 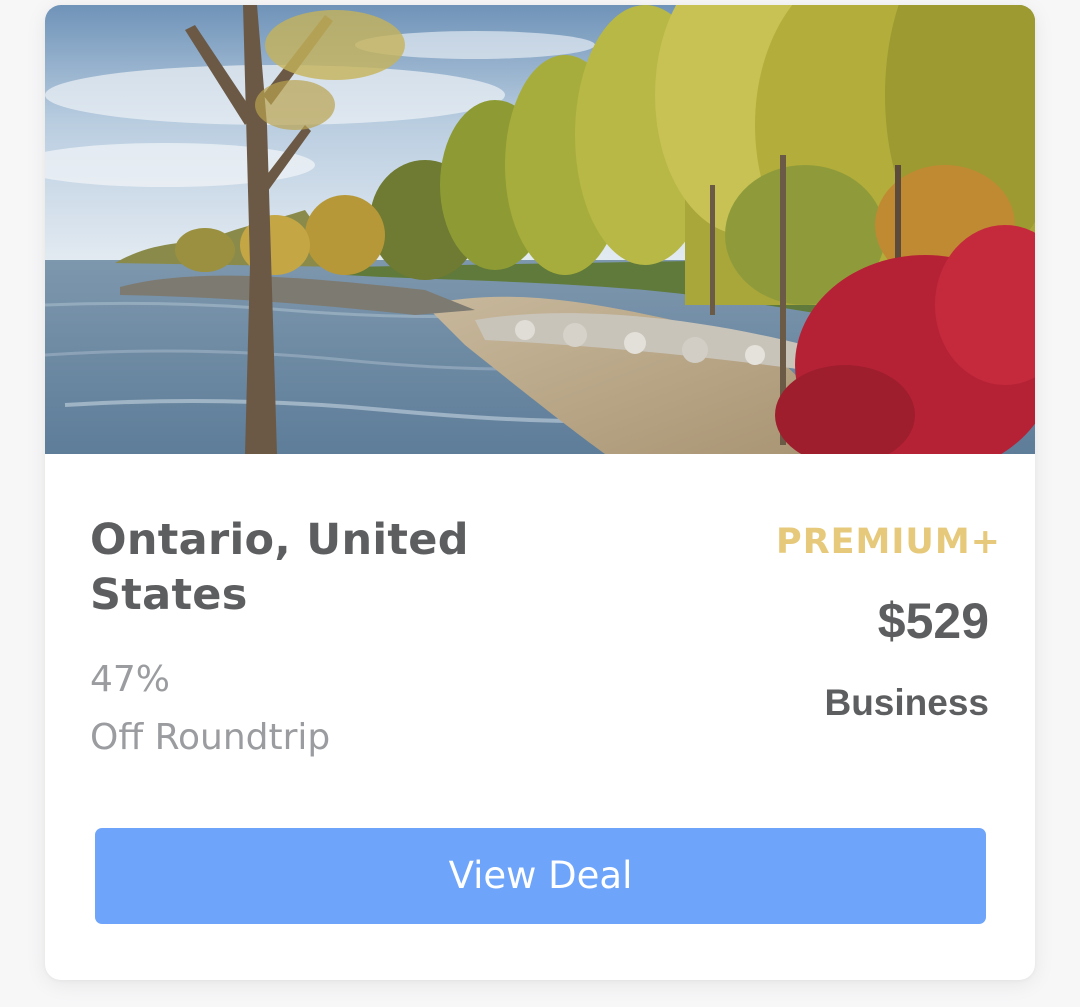 What do you see at coordinates (906, 702) in the screenshot?
I see `cabin-class-label: Business` at bounding box center [906, 702].